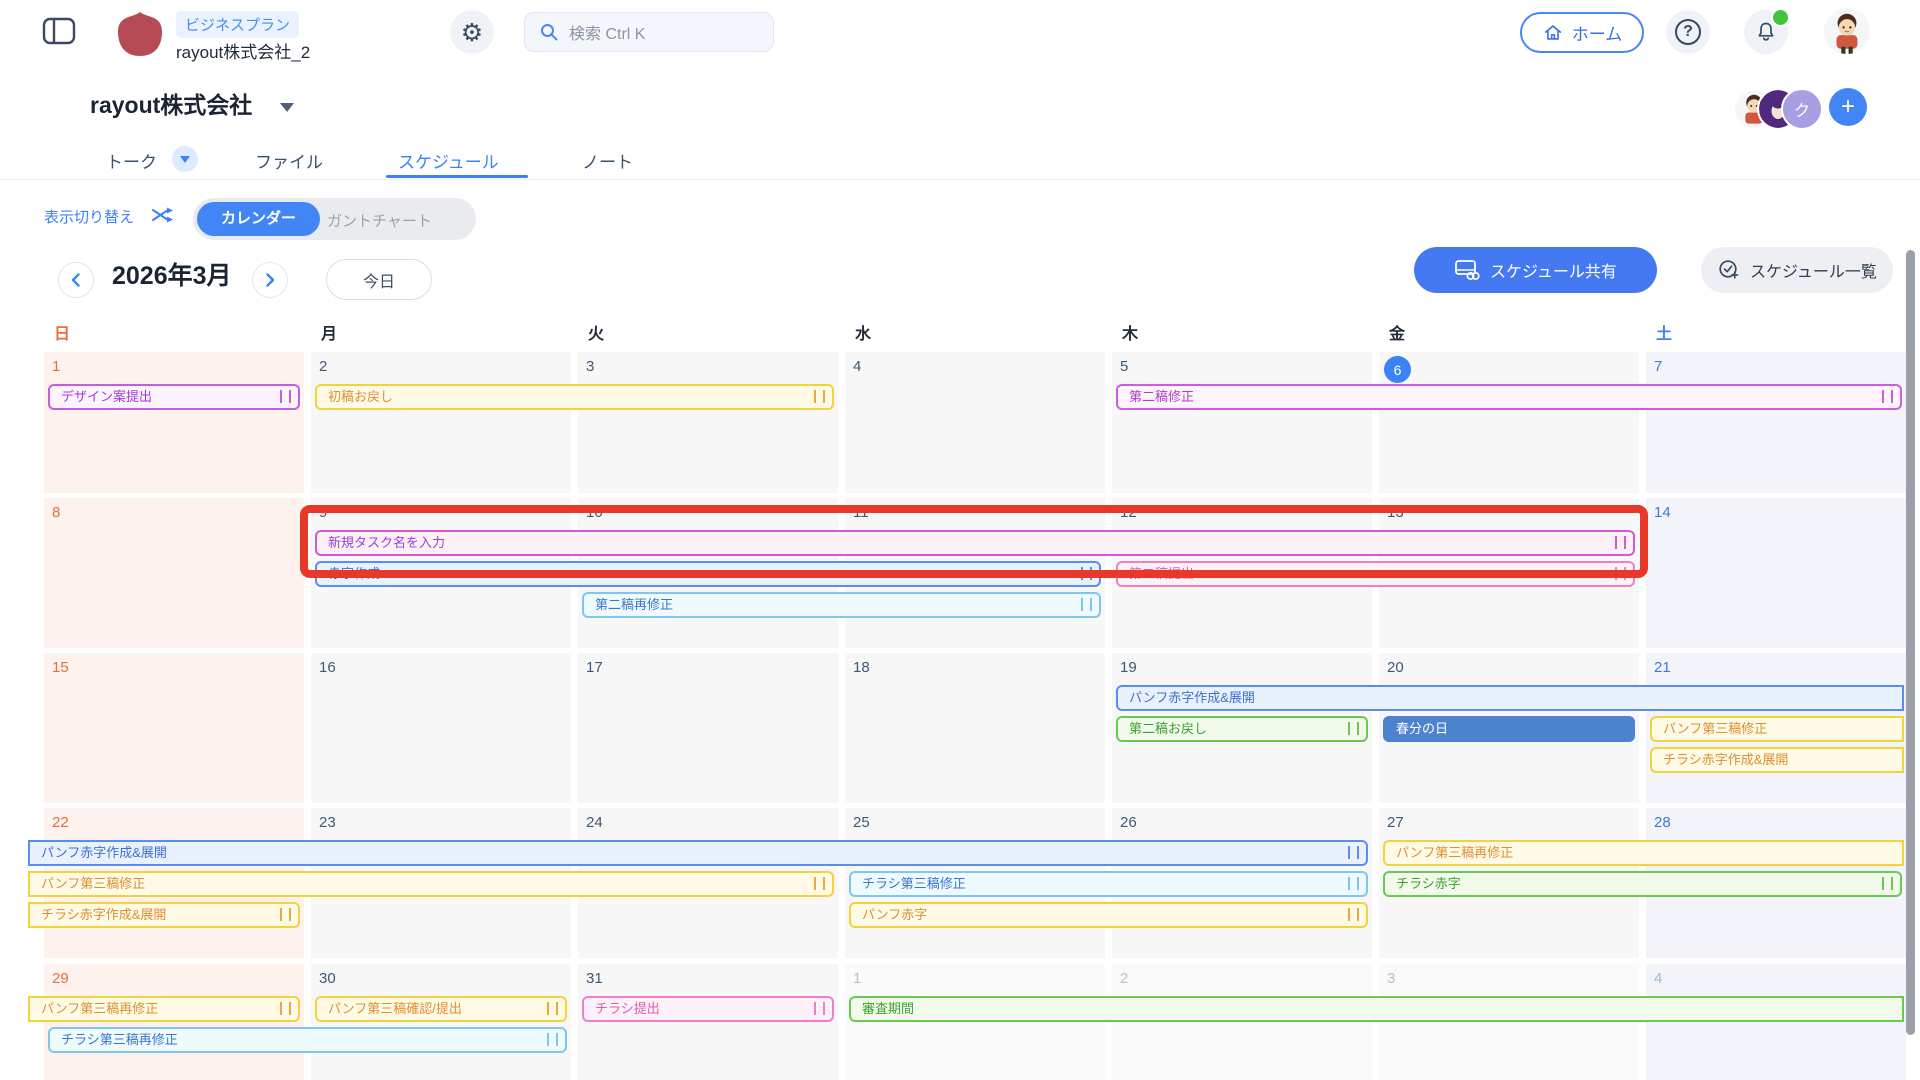  I want to click on event-label: チラシ赤字作成&展開, so click(1726, 759).